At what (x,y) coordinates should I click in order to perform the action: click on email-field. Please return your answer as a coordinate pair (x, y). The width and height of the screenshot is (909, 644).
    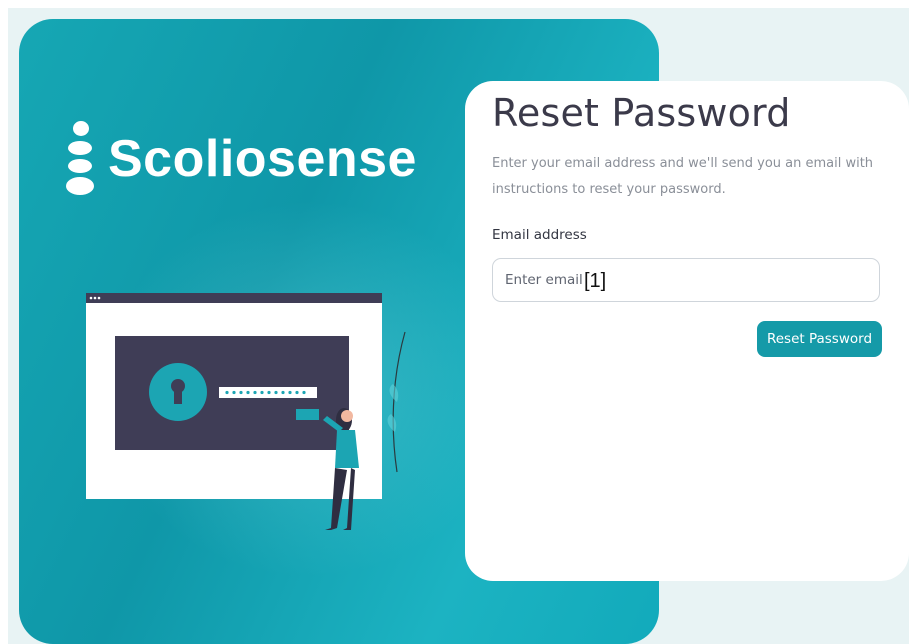
    Looking at the image, I should click on (686, 280).